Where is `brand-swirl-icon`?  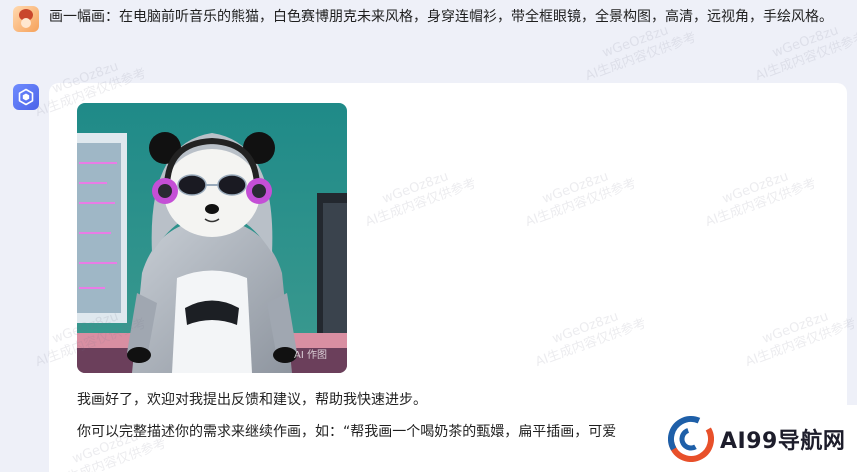
brand-swirl-icon is located at coordinates (691, 438).